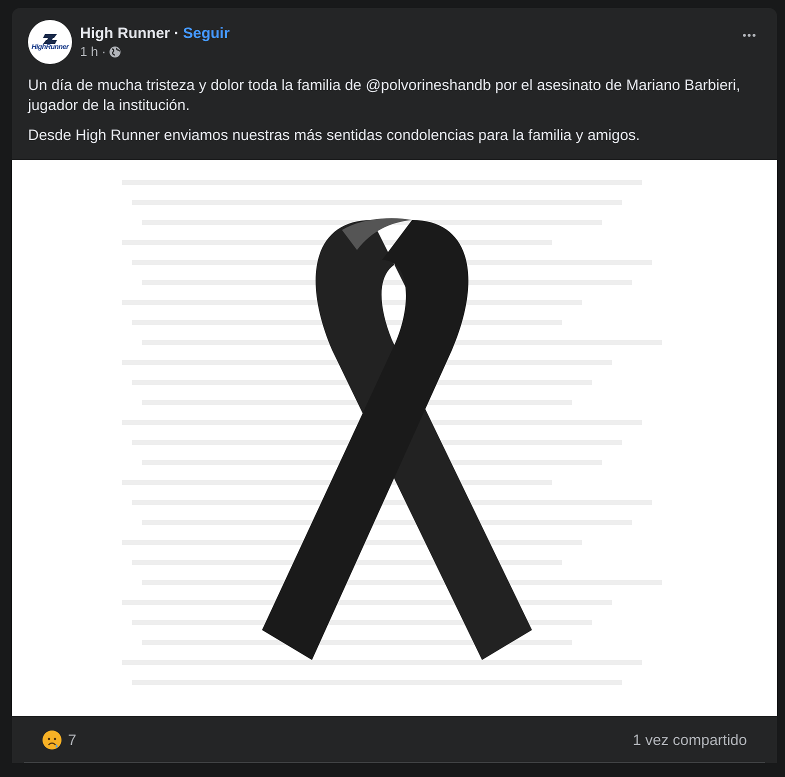  Describe the element at coordinates (689, 740) in the screenshot. I see `share-count: 1 vez compartido` at that location.